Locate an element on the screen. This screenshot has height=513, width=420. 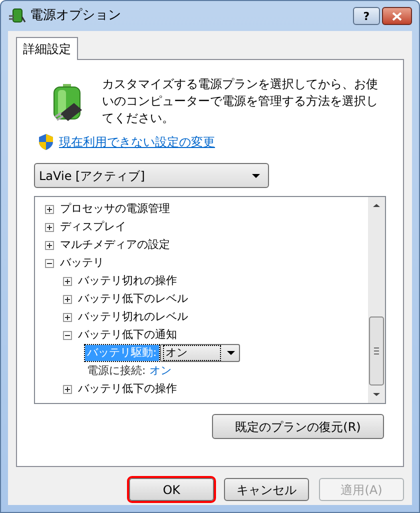
dialog-button: キャンセル is located at coordinates (266, 489).